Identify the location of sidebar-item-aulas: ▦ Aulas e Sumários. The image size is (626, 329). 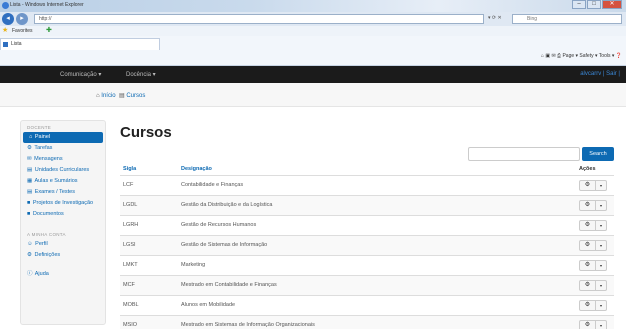
(63, 181).